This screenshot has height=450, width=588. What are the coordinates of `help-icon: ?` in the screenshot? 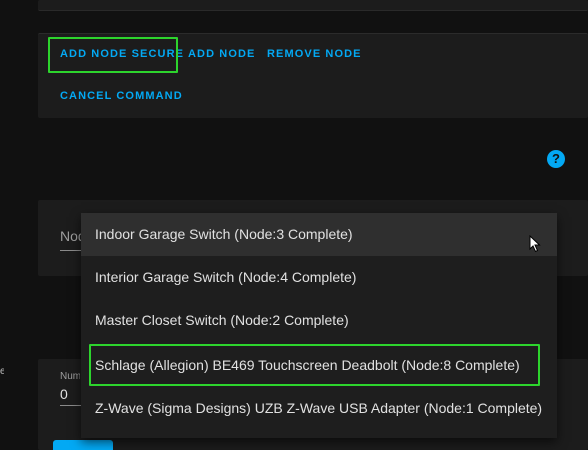 It's located at (556, 159).